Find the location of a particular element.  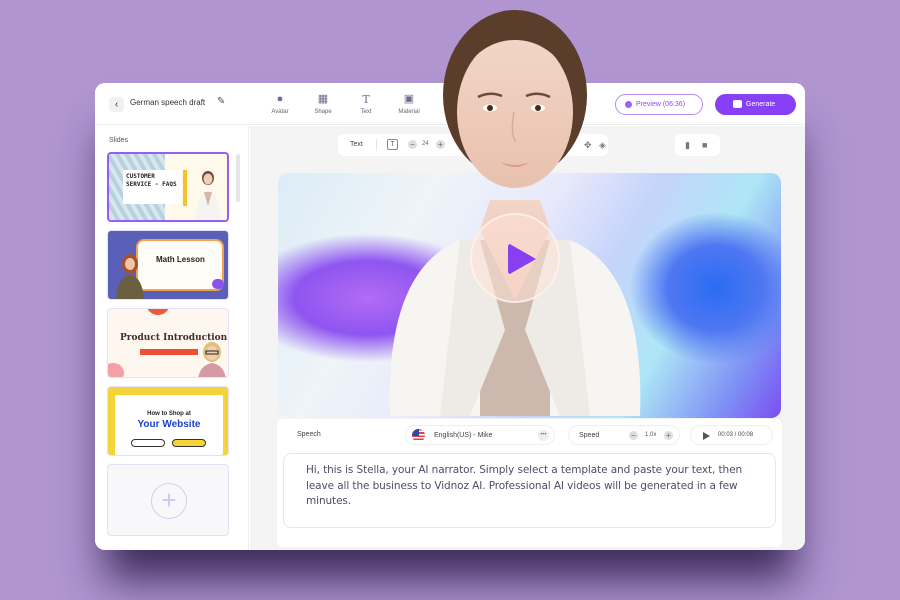

text-style-icon: T is located at coordinates (392, 144).